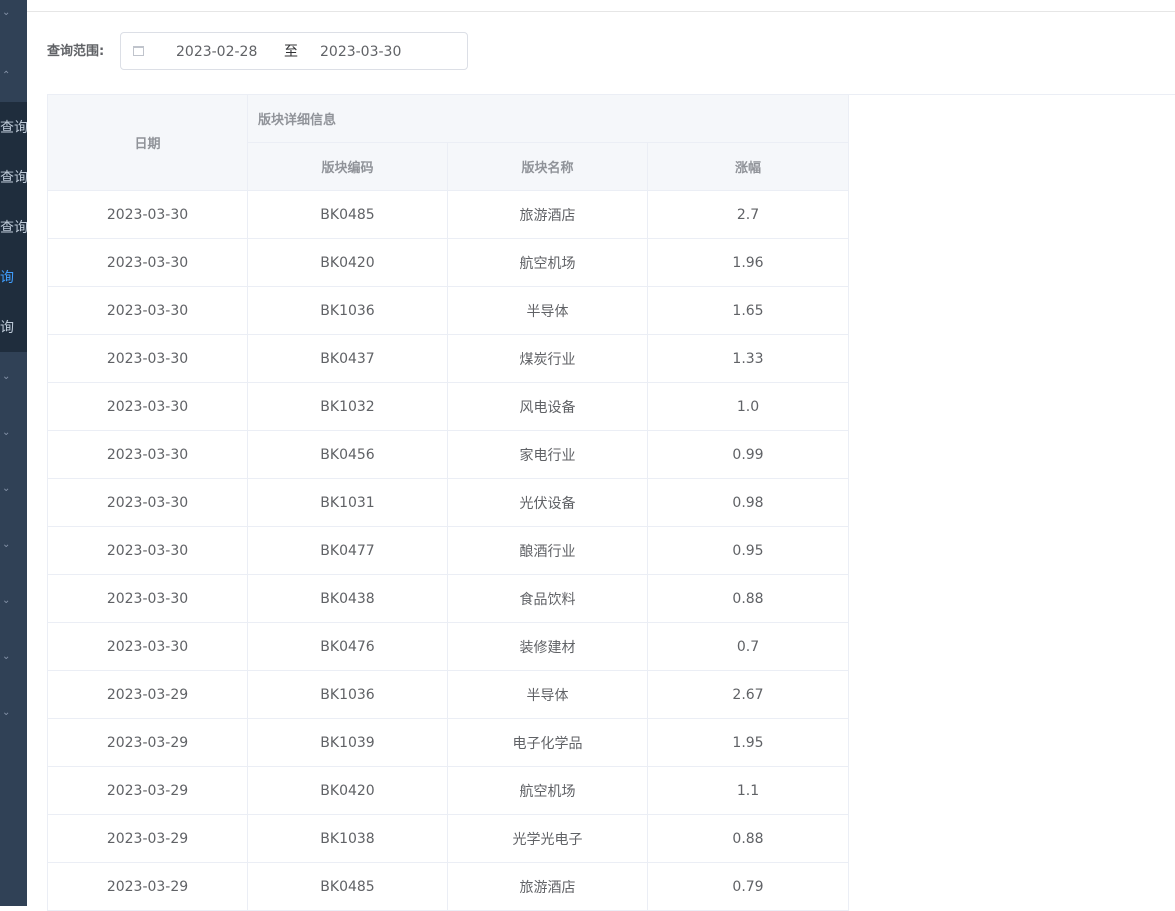  I want to click on table-row: 2023-03-30 BK0456 家电行业 0.99, so click(448, 454).